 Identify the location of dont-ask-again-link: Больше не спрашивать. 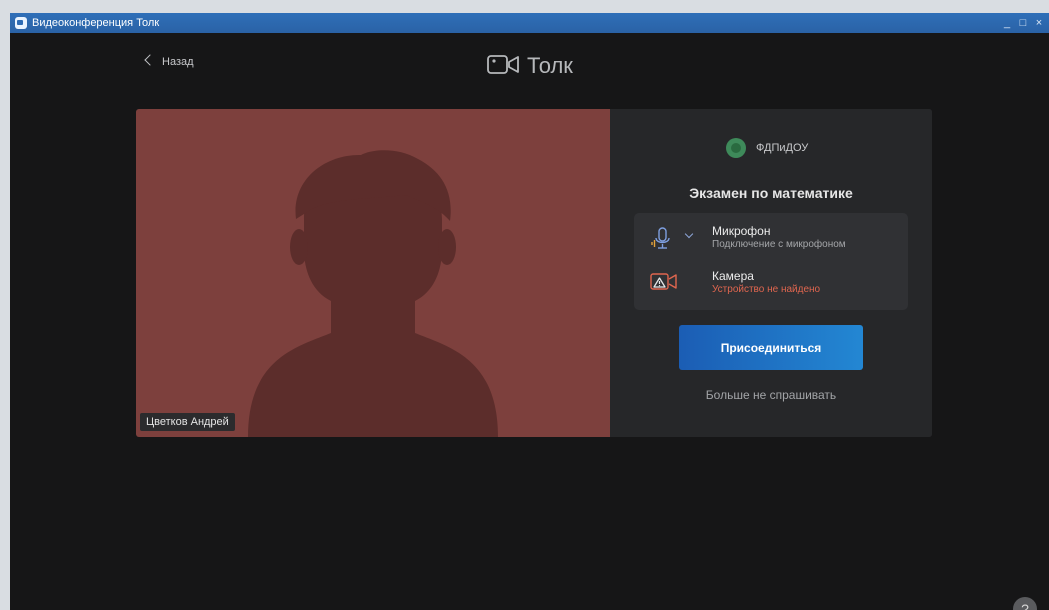
(771, 395).